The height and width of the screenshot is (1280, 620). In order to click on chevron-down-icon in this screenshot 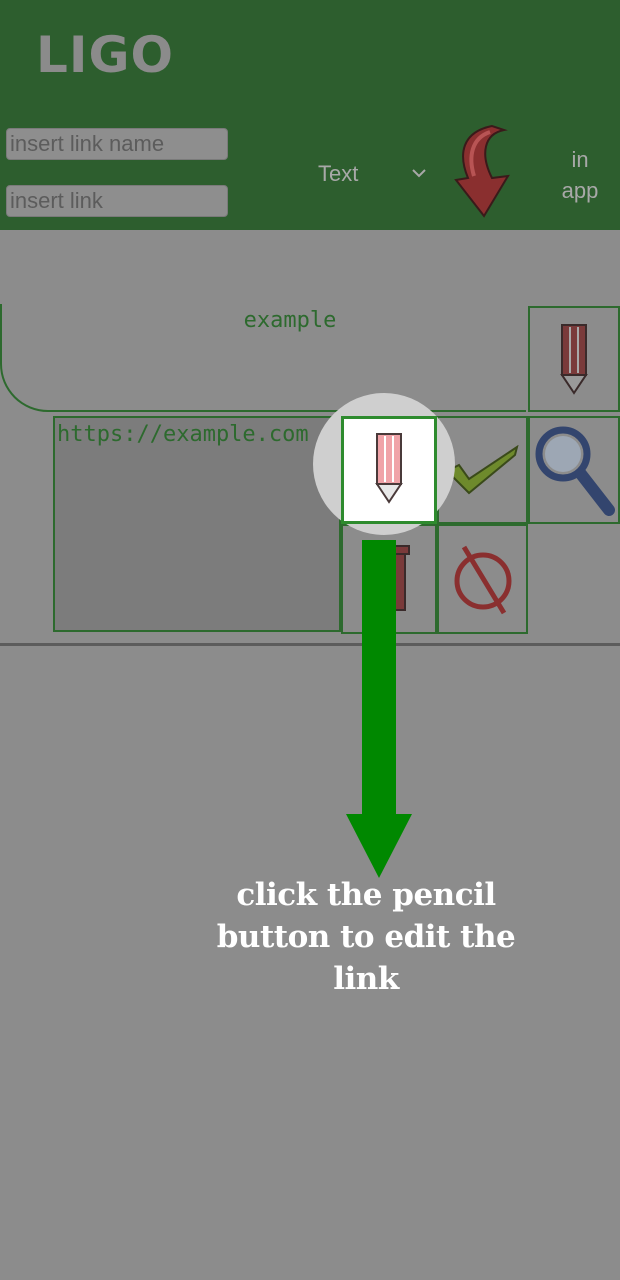, I will do `click(419, 175)`.